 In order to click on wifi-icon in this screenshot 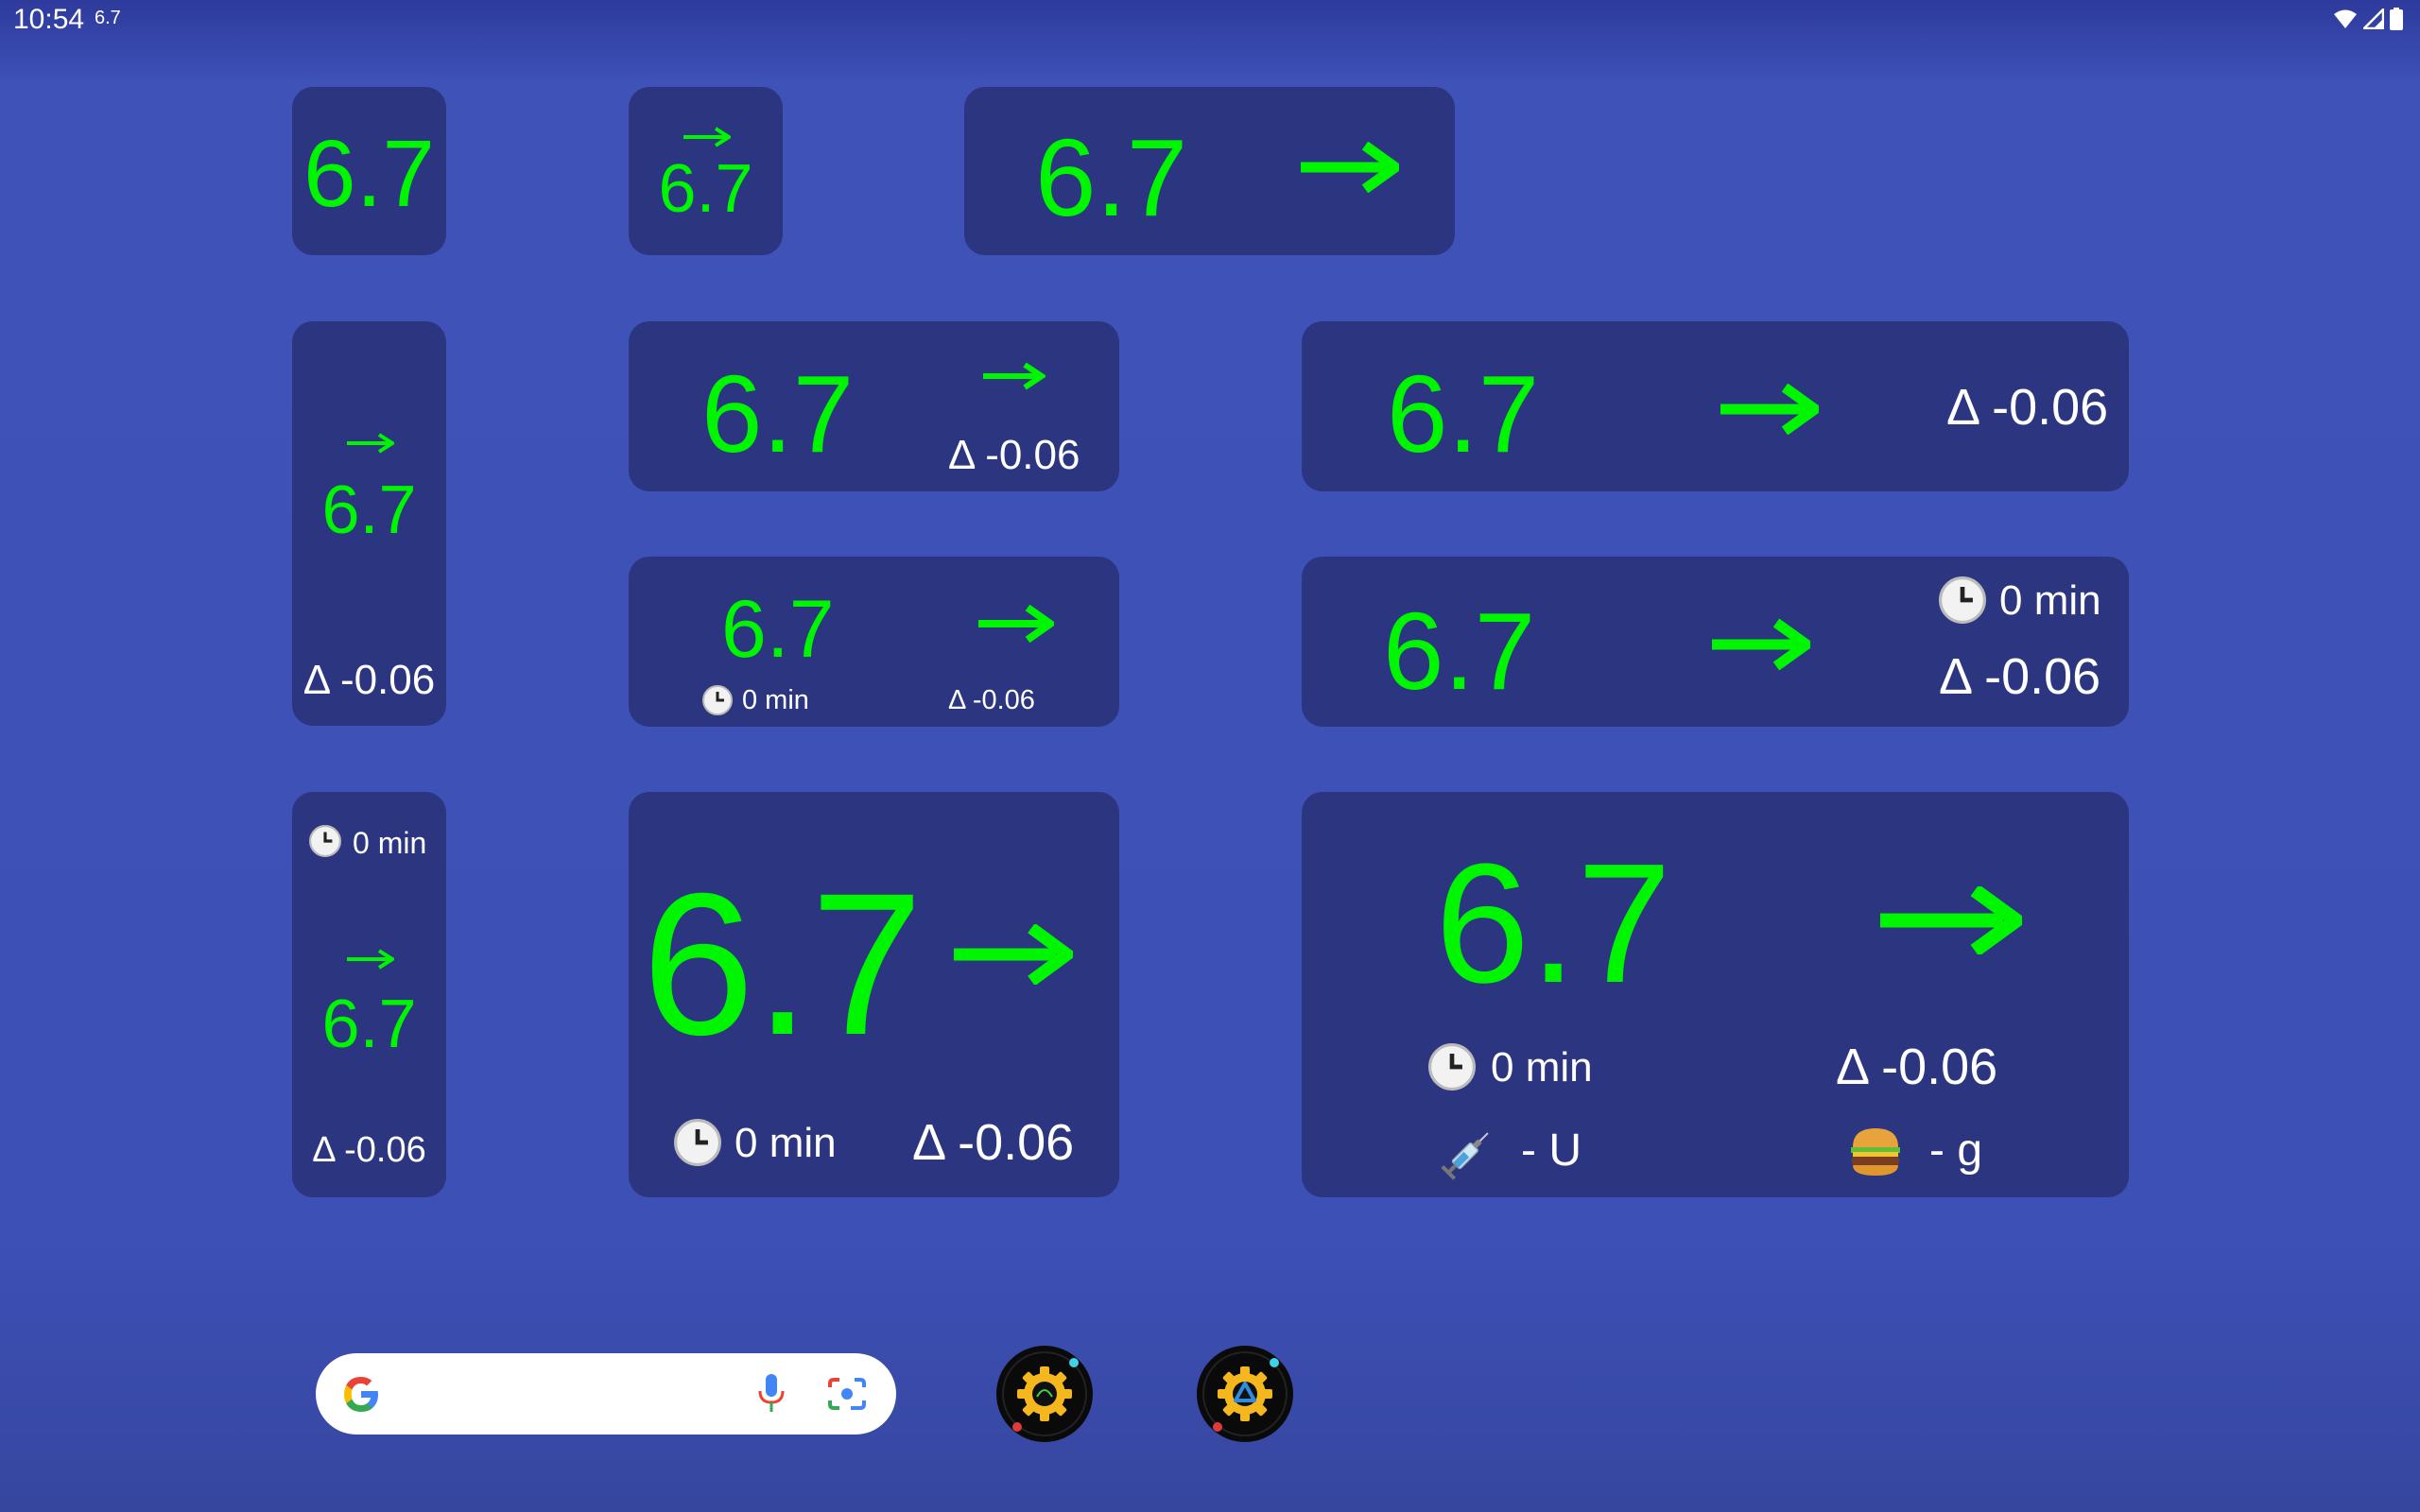, I will do `click(2345, 18)`.